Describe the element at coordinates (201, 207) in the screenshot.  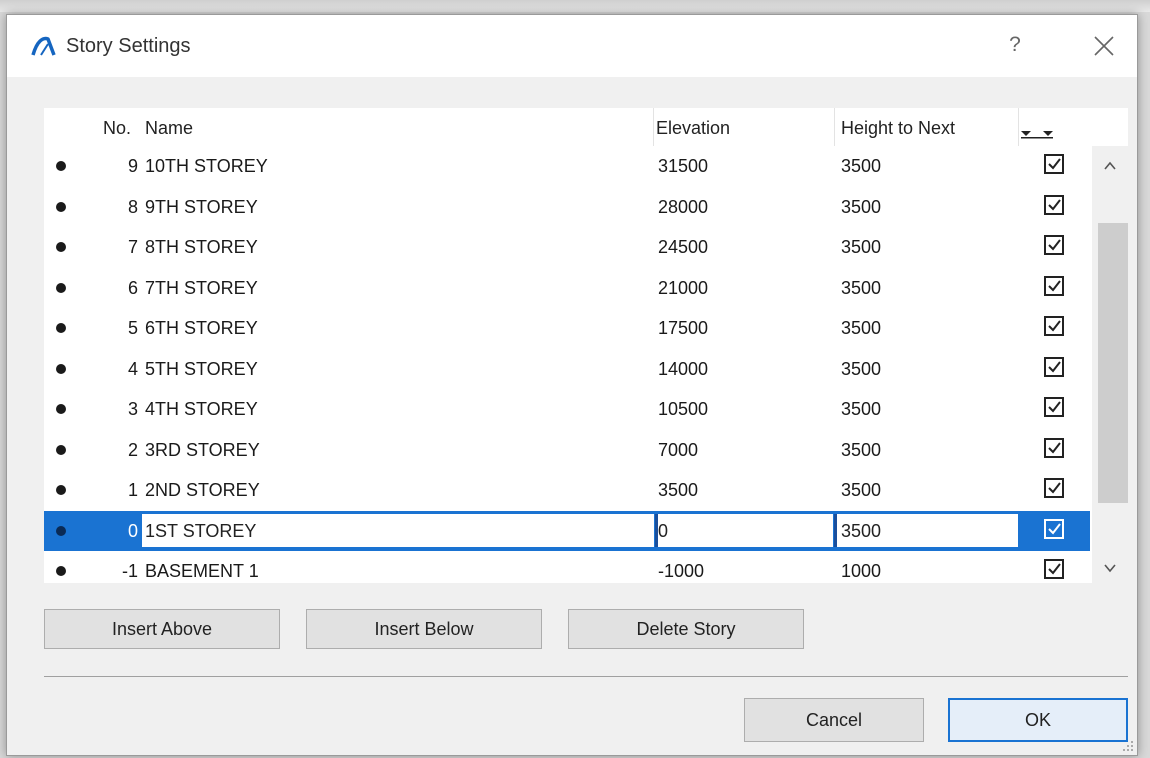
I see `row-name: 9TH STOREY` at that location.